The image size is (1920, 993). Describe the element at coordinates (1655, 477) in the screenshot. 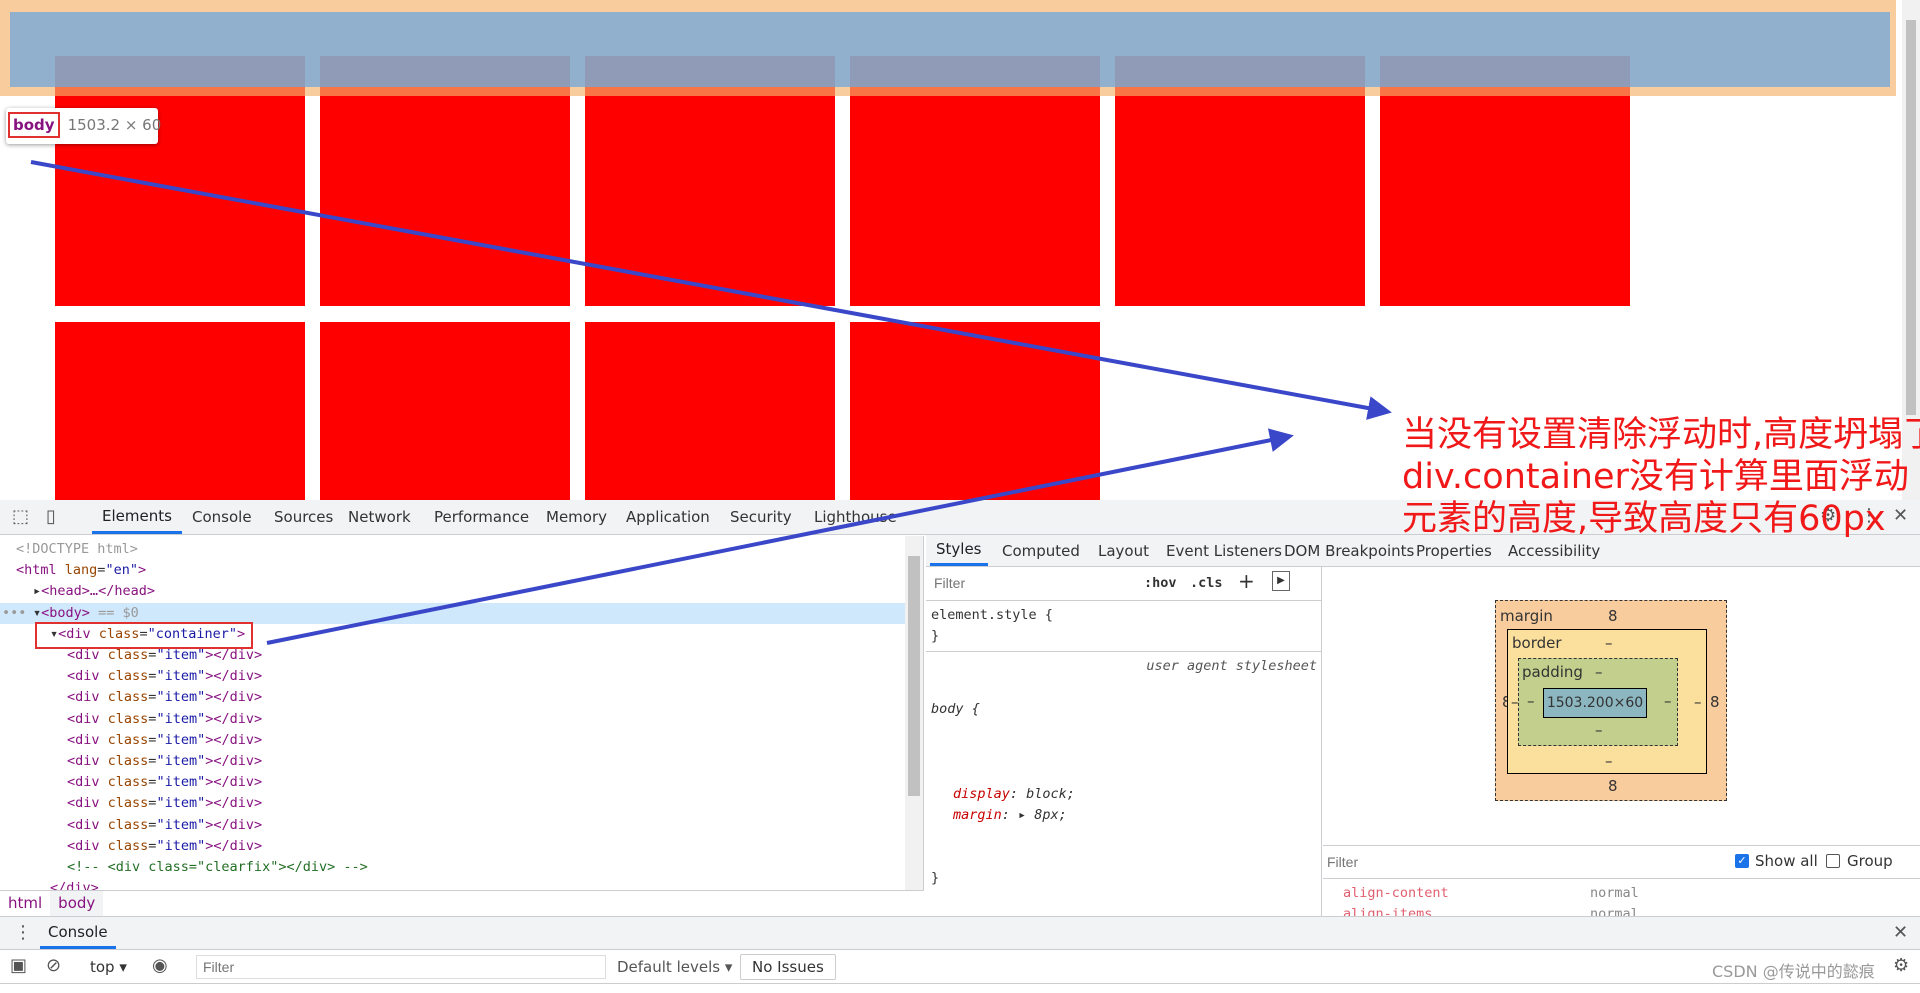

I see `note-line: div.container没有计算里面浮动` at that location.